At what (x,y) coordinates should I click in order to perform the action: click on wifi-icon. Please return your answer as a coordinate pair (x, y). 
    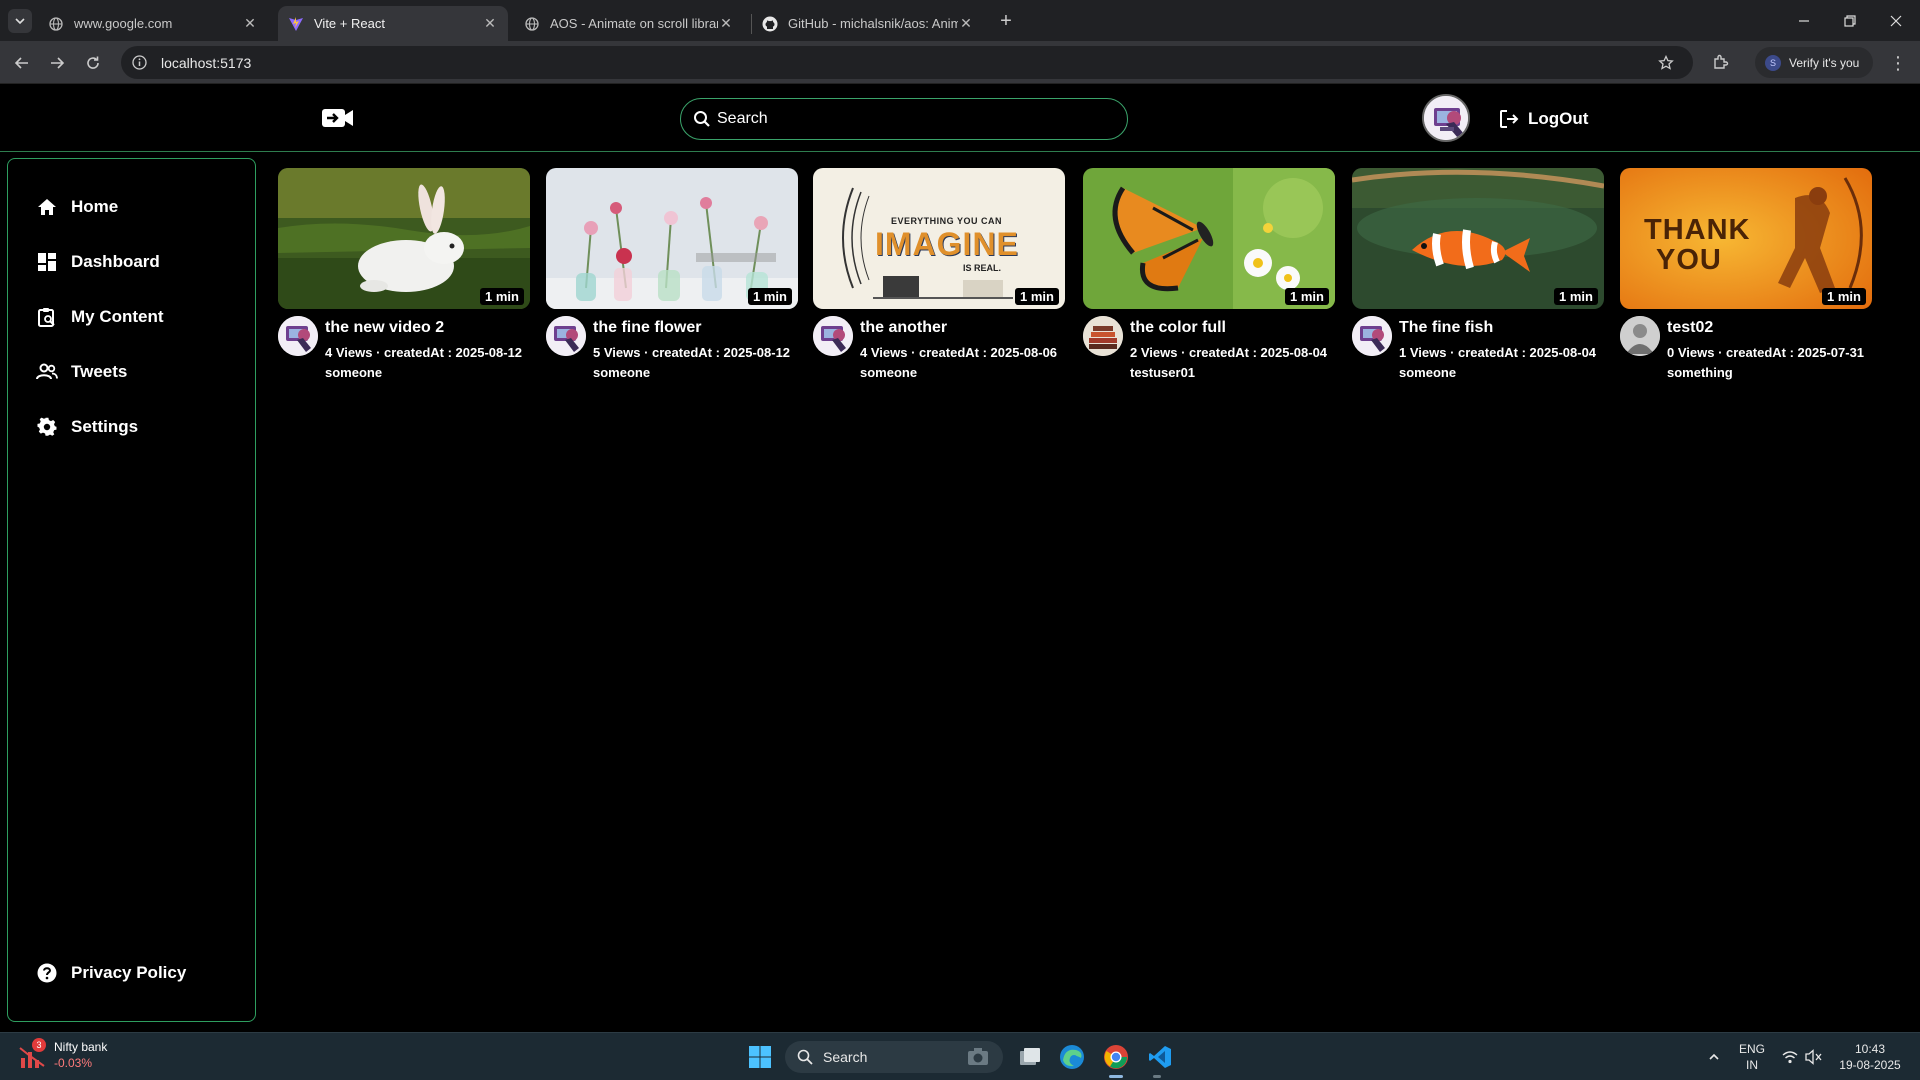
    Looking at the image, I should click on (1790, 1056).